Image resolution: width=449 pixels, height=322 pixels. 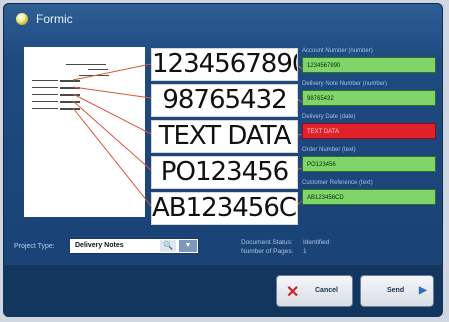 I want to click on app-logo-icon, so click(x=22, y=19).